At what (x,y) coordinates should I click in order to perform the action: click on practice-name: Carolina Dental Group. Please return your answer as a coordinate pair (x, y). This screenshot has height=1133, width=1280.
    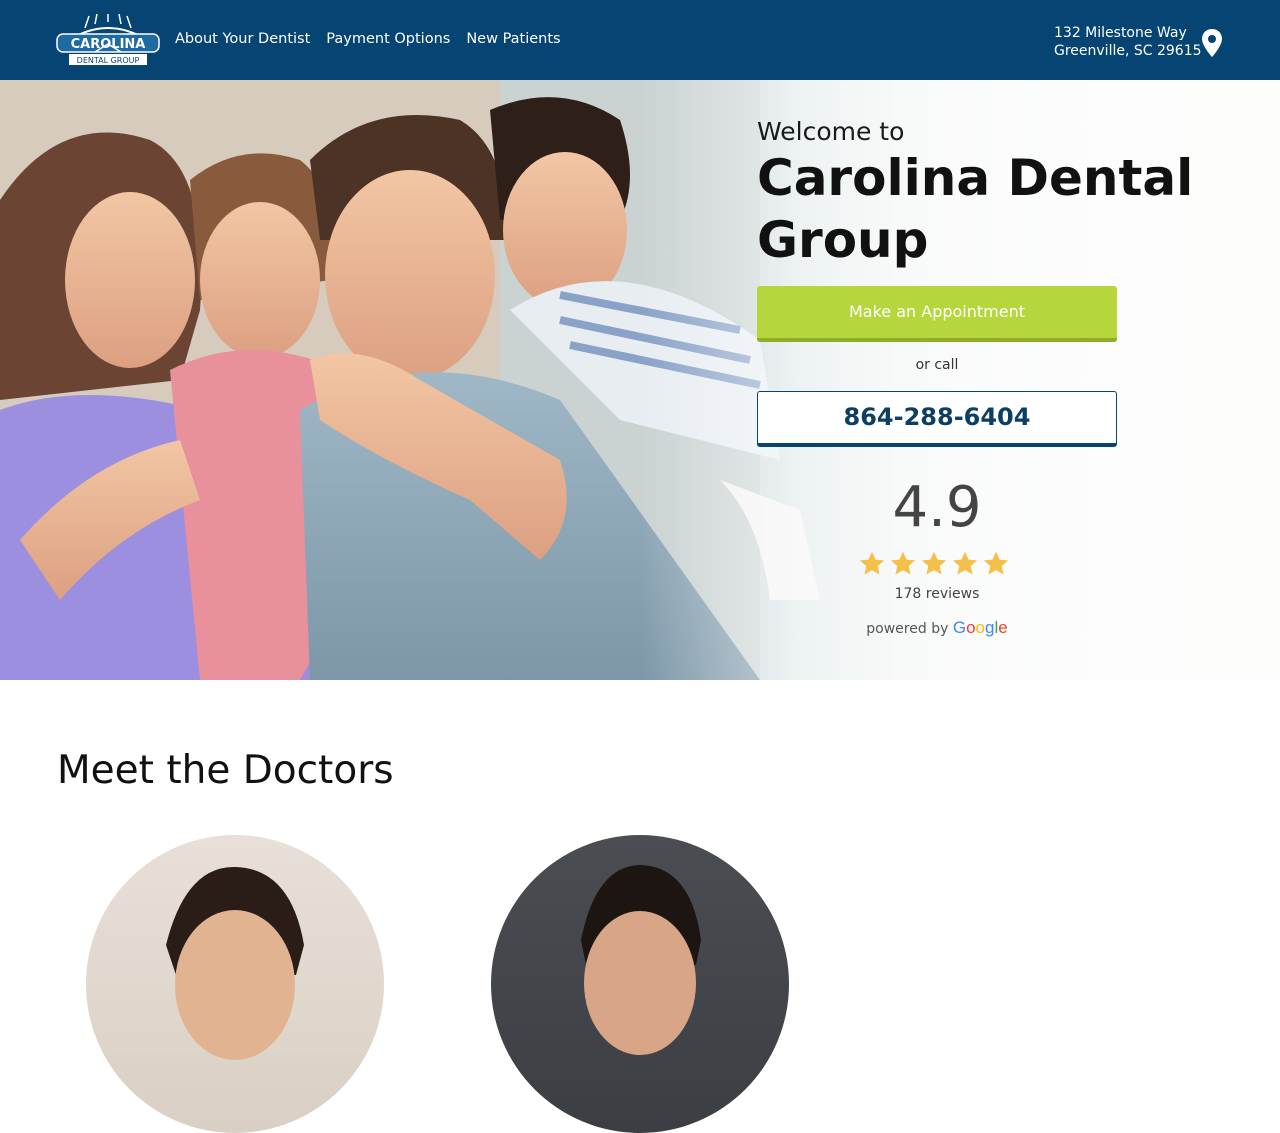
    Looking at the image, I should click on (975, 209).